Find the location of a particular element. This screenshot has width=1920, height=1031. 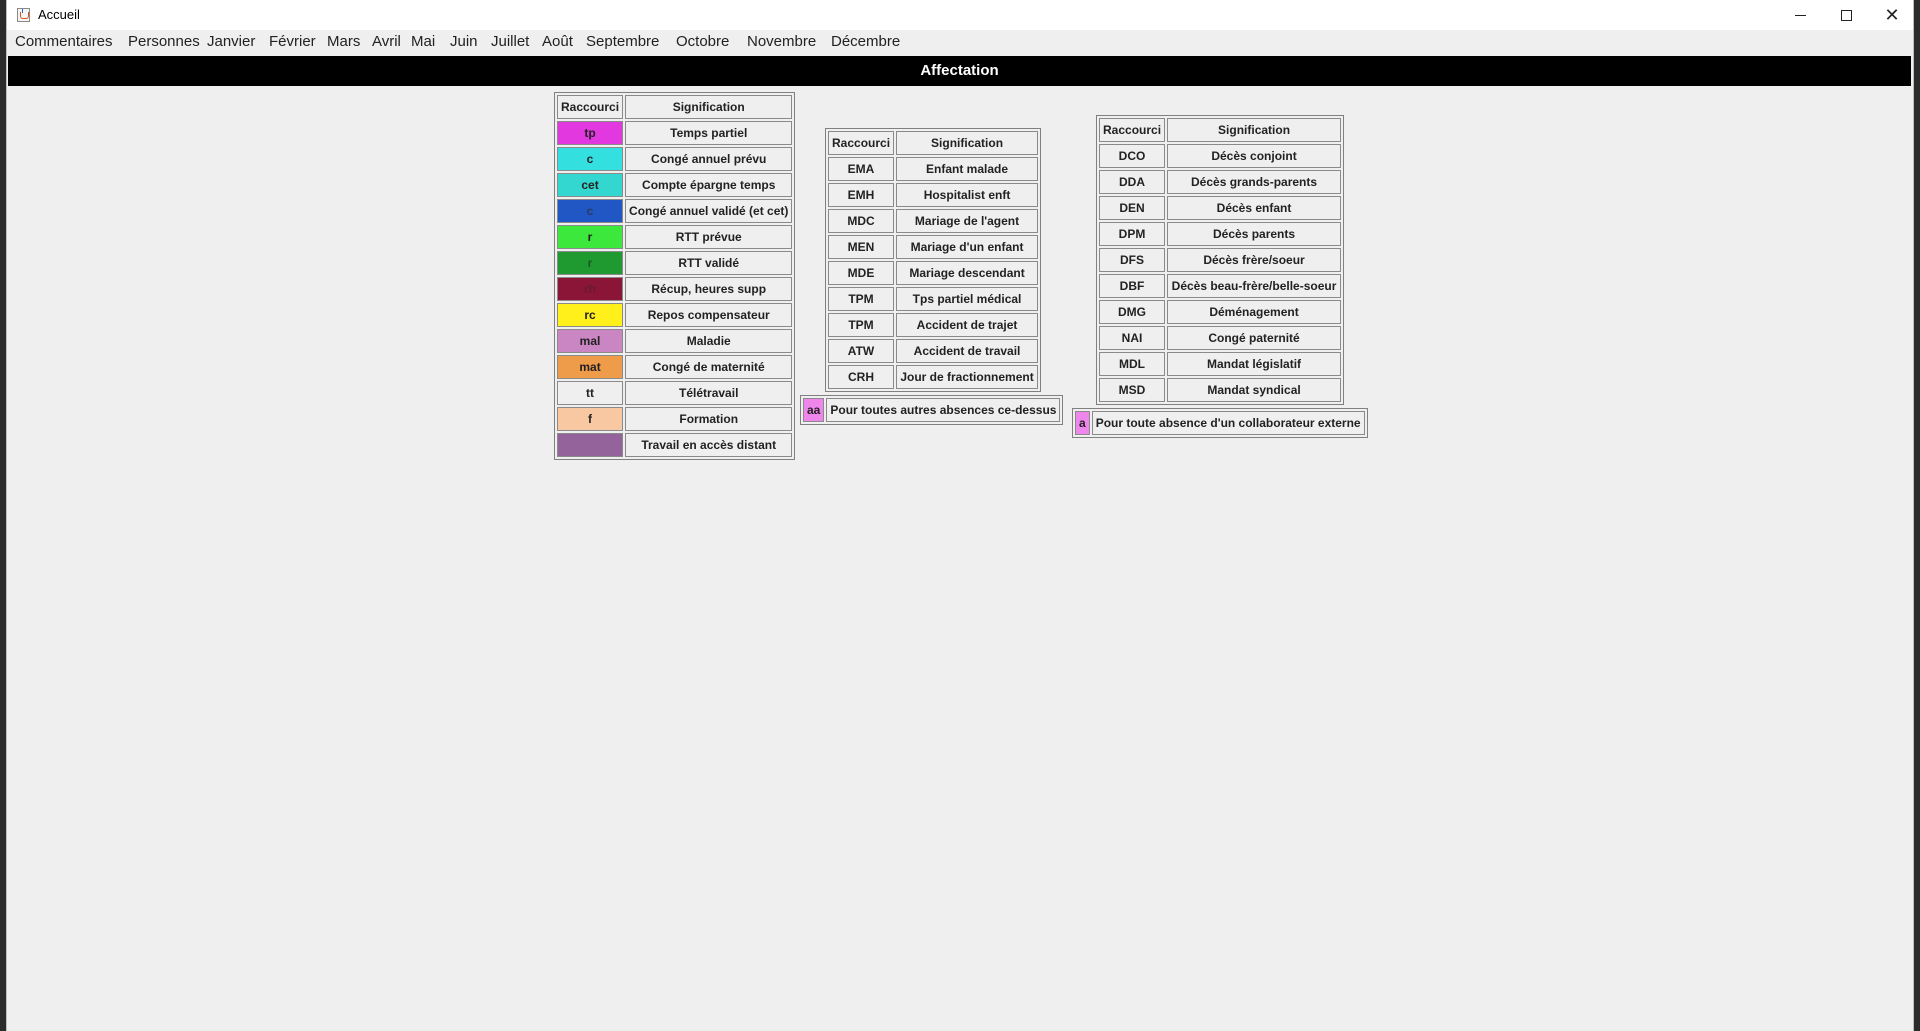

meaning-cell: Tps partiel médical is located at coordinates (967, 299).